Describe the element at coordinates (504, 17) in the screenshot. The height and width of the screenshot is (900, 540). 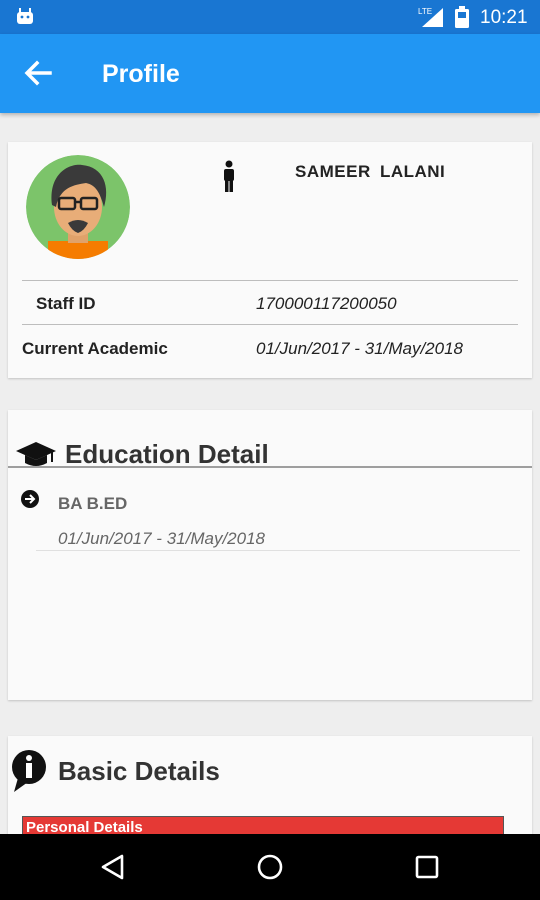
I see `status-time: 10:21` at that location.